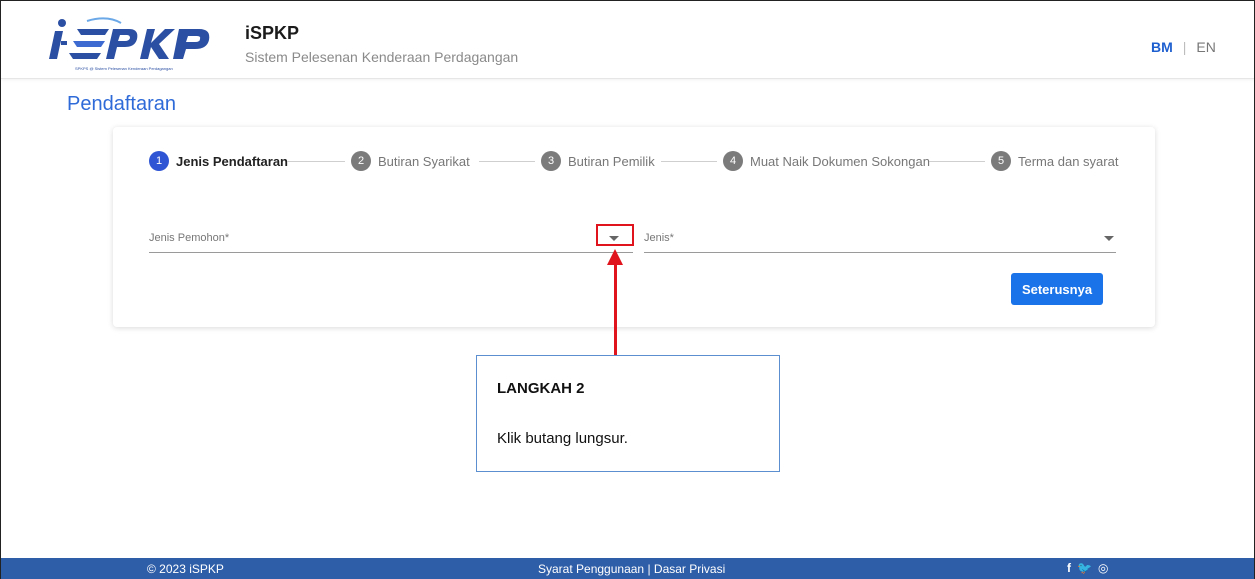 This screenshot has width=1255, height=579. Describe the element at coordinates (562, 438) in the screenshot. I see `callout-text: Klik butang lungsur.` at that location.